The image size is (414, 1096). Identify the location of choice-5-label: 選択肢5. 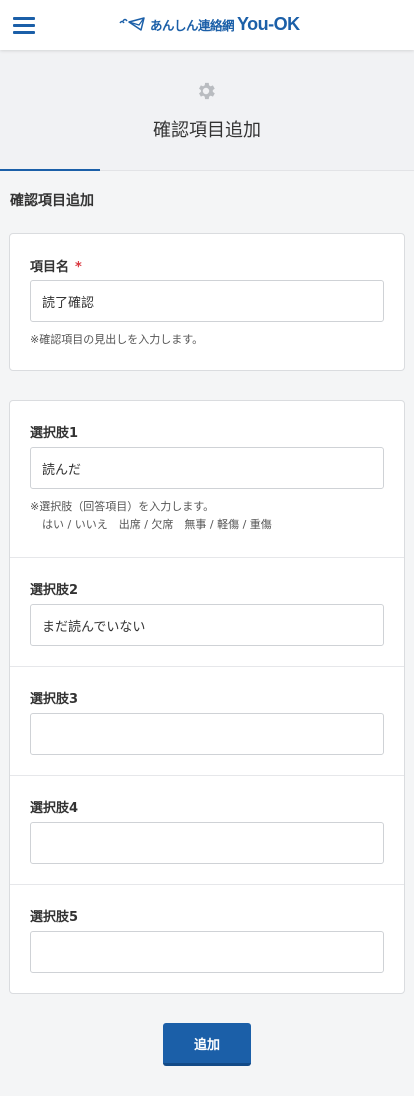
(54, 917).